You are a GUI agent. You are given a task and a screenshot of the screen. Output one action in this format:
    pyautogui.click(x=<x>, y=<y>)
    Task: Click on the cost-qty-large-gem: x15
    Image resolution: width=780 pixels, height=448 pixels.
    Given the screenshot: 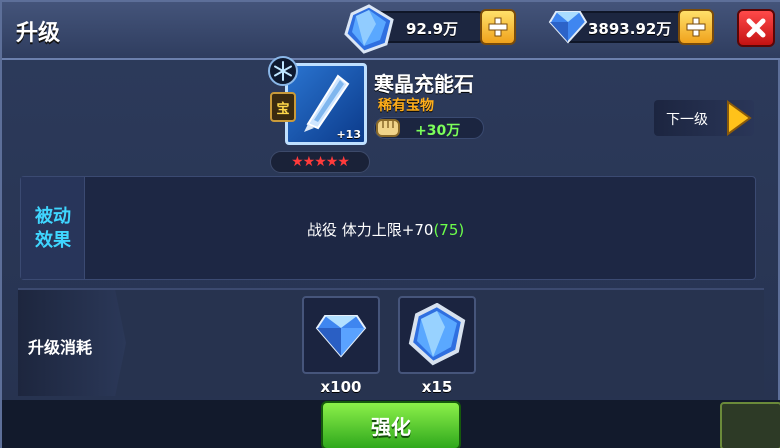 What is the action you would take?
    pyautogui.click(x=437, y=387)
    